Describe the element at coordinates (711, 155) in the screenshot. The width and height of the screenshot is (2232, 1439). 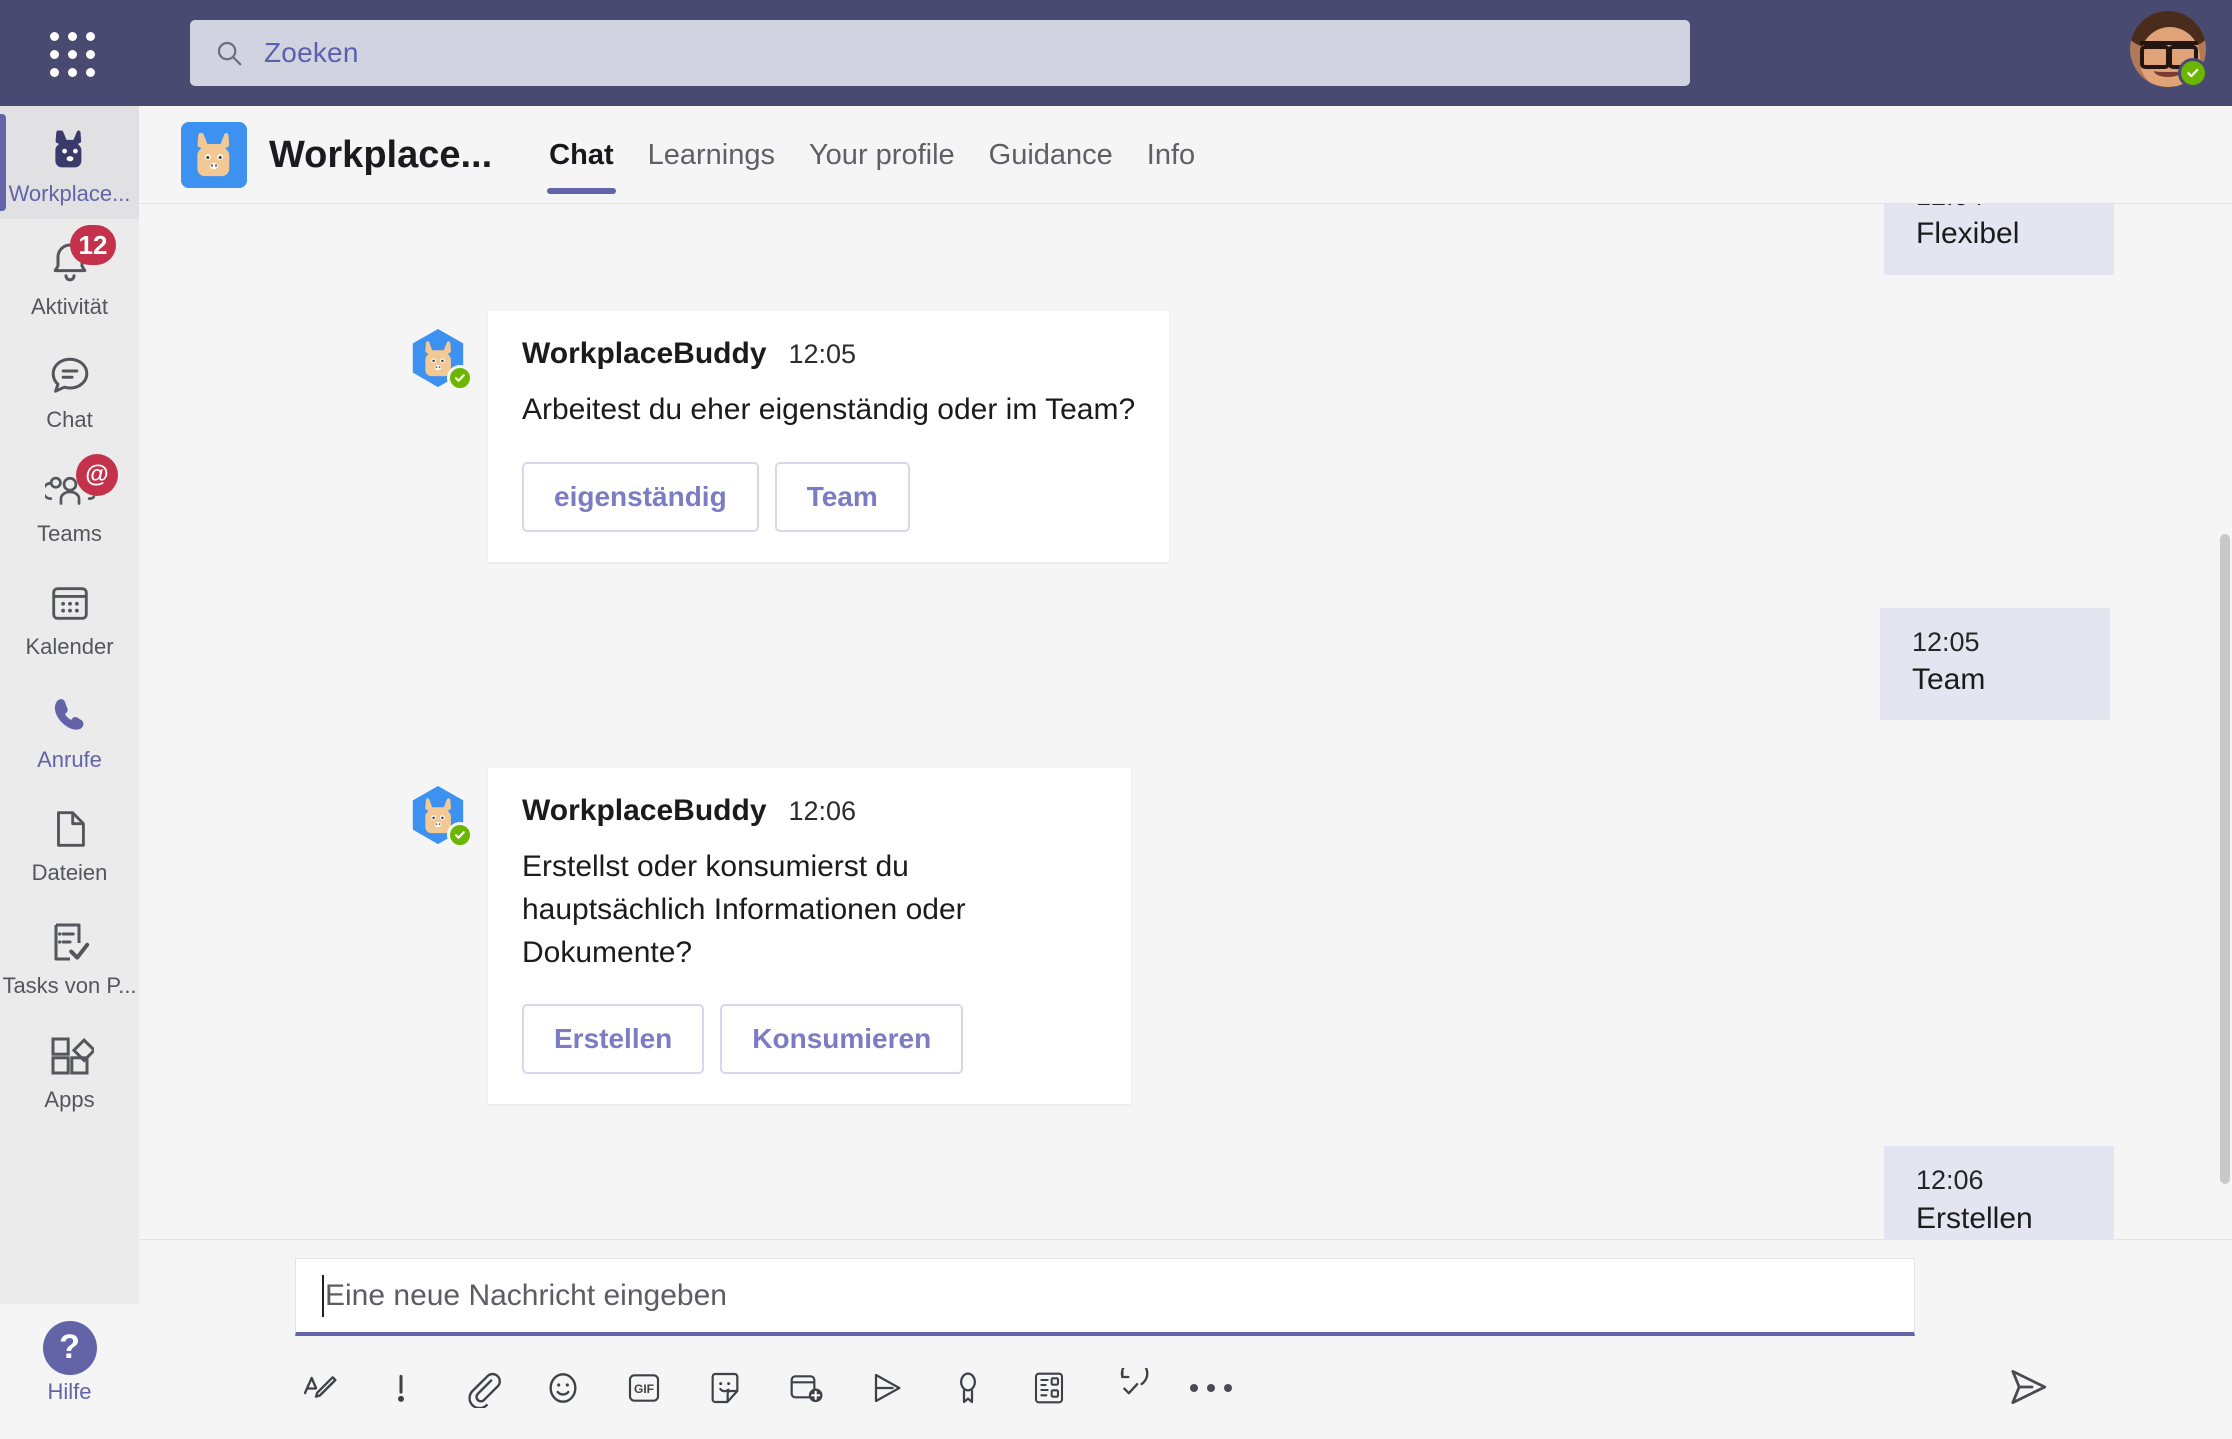
I see `tab-learnings: Learnings` at that location.